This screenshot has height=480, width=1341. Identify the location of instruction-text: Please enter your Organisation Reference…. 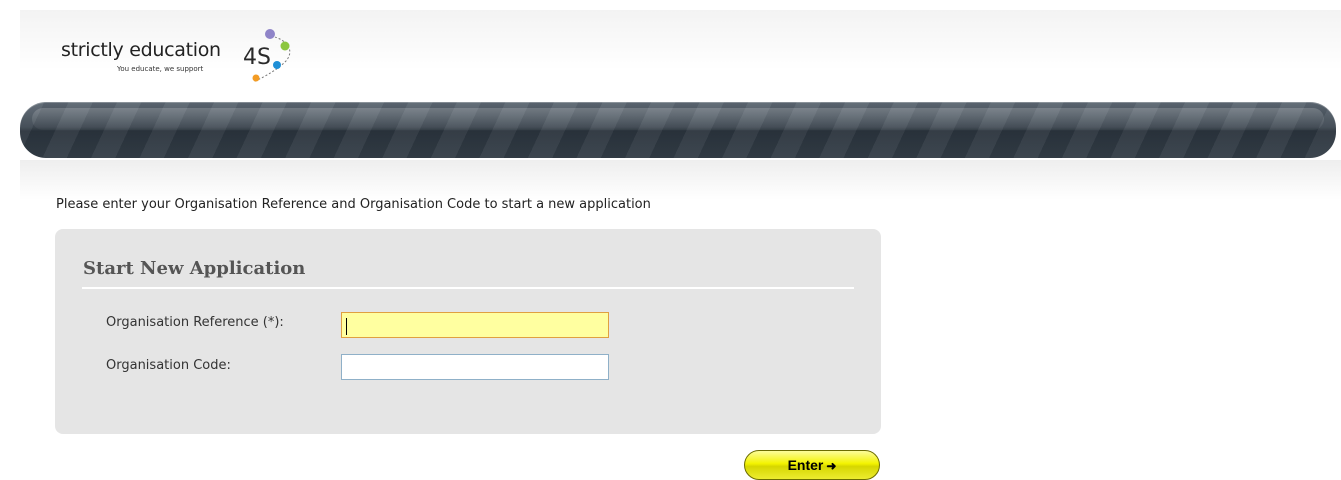
(353, 204).